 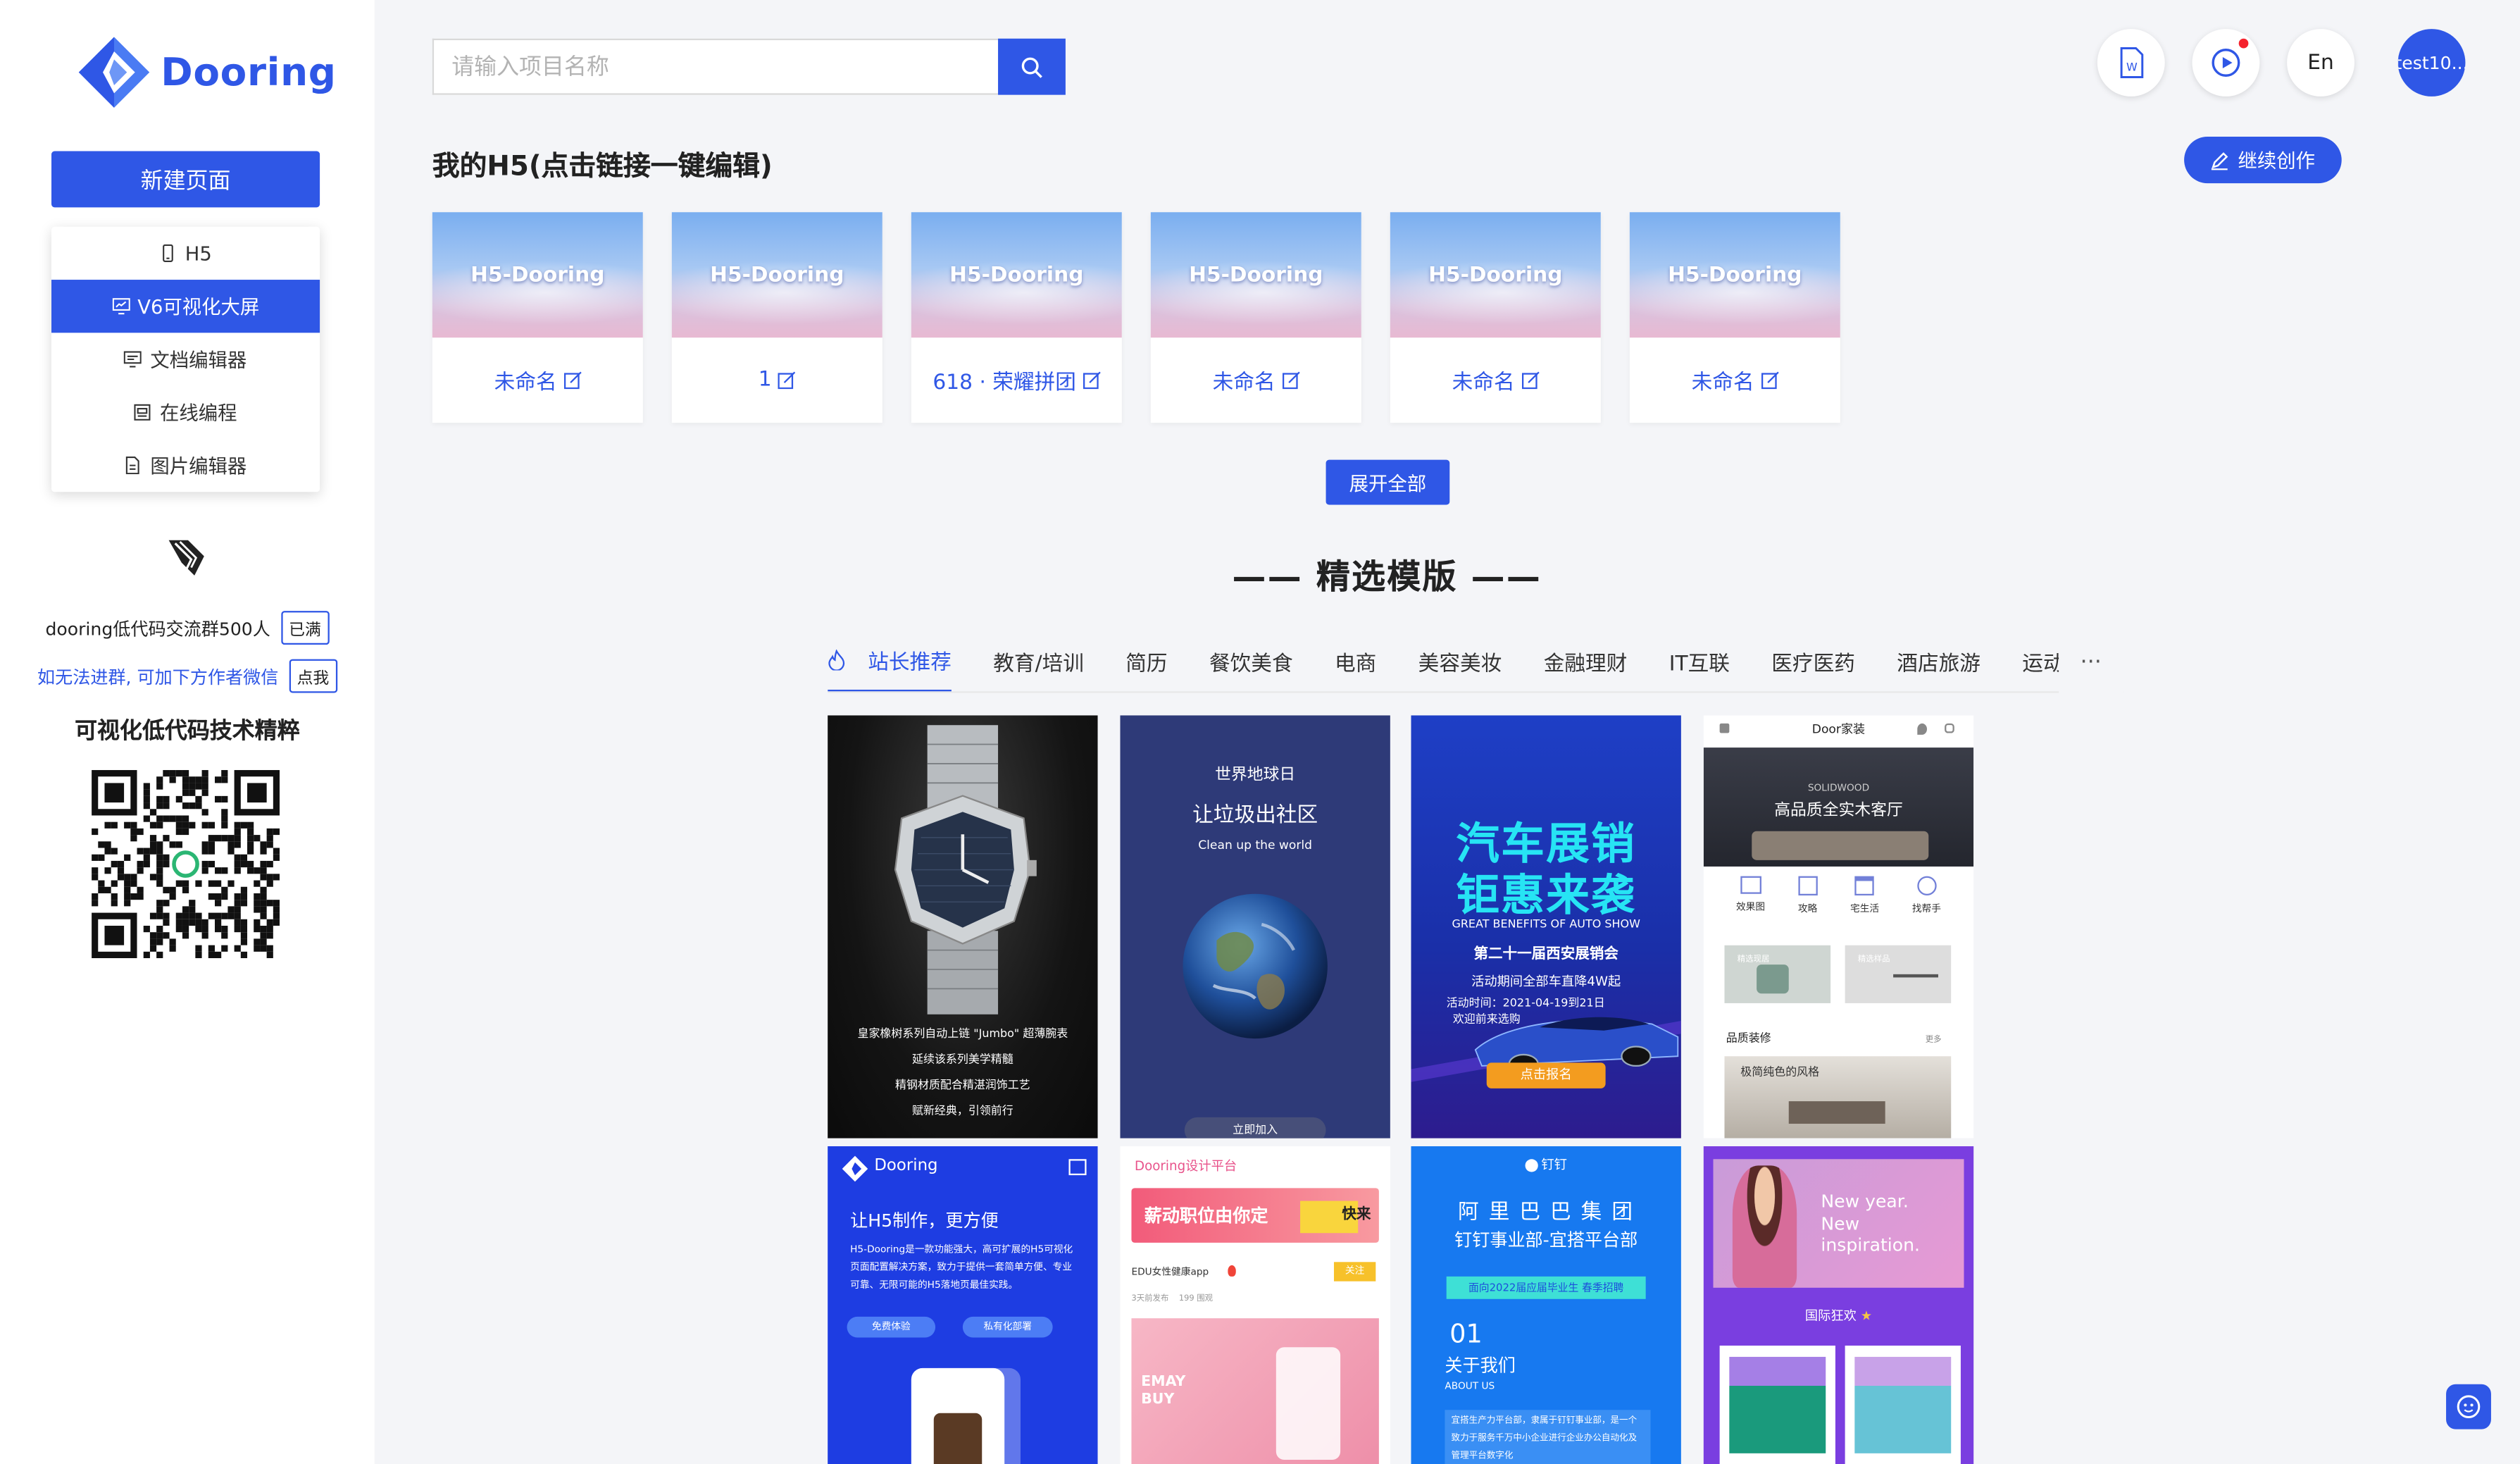 I want to click on home-icon-item: 找帮手, so click(x=1927, y=895).